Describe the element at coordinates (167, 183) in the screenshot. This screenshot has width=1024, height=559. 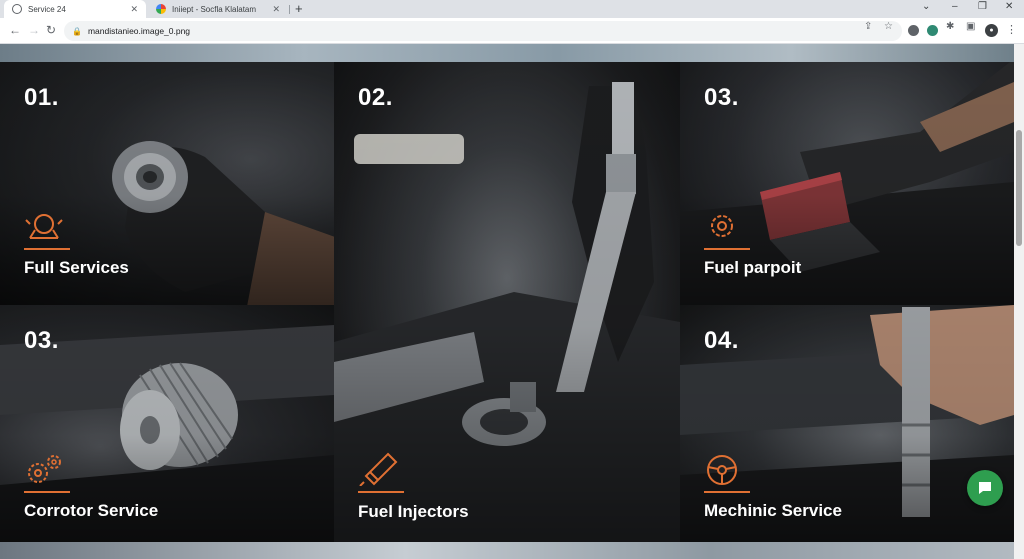
I see `service-card-full-services: 01. Full Services` at that location.